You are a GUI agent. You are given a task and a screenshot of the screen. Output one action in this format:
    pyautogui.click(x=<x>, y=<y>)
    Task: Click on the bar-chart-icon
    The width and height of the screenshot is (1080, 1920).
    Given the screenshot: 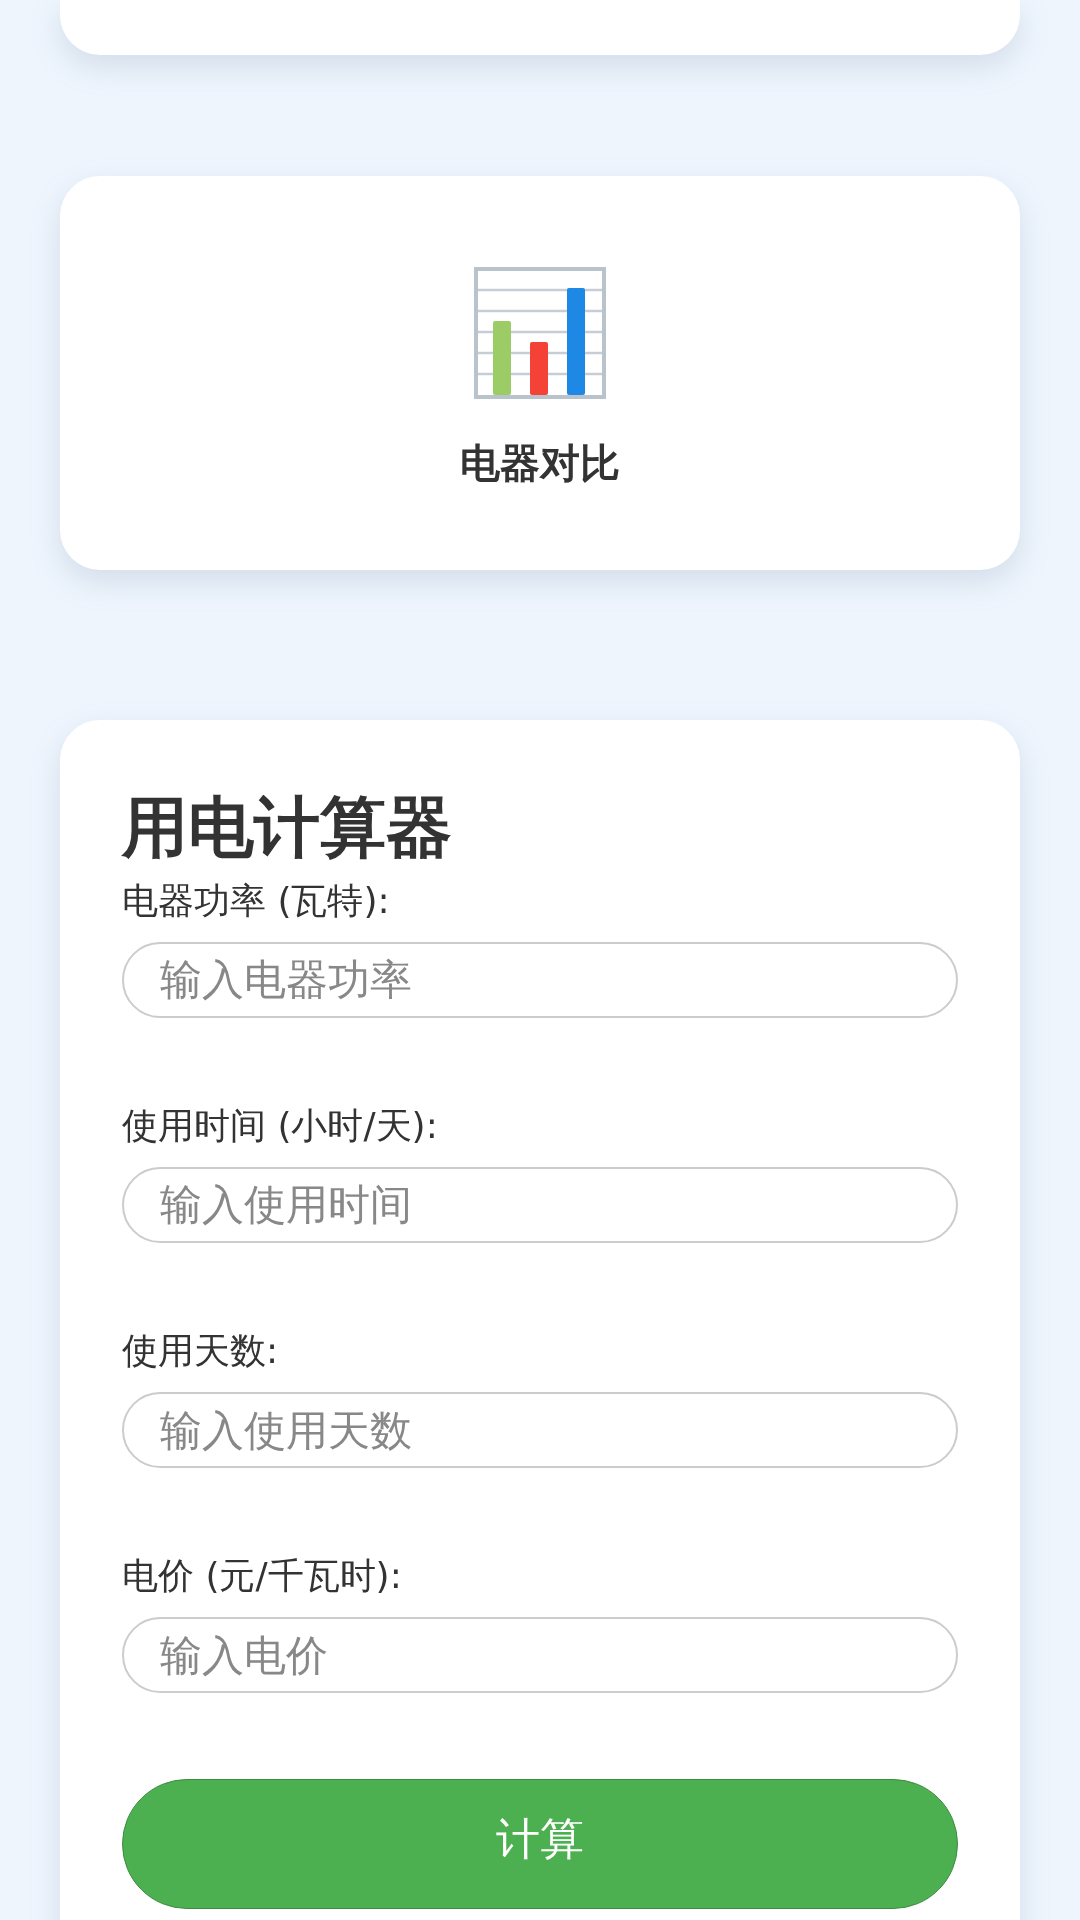 What is the action you would take?
    pyautogui.click(x=540, y=332)
    